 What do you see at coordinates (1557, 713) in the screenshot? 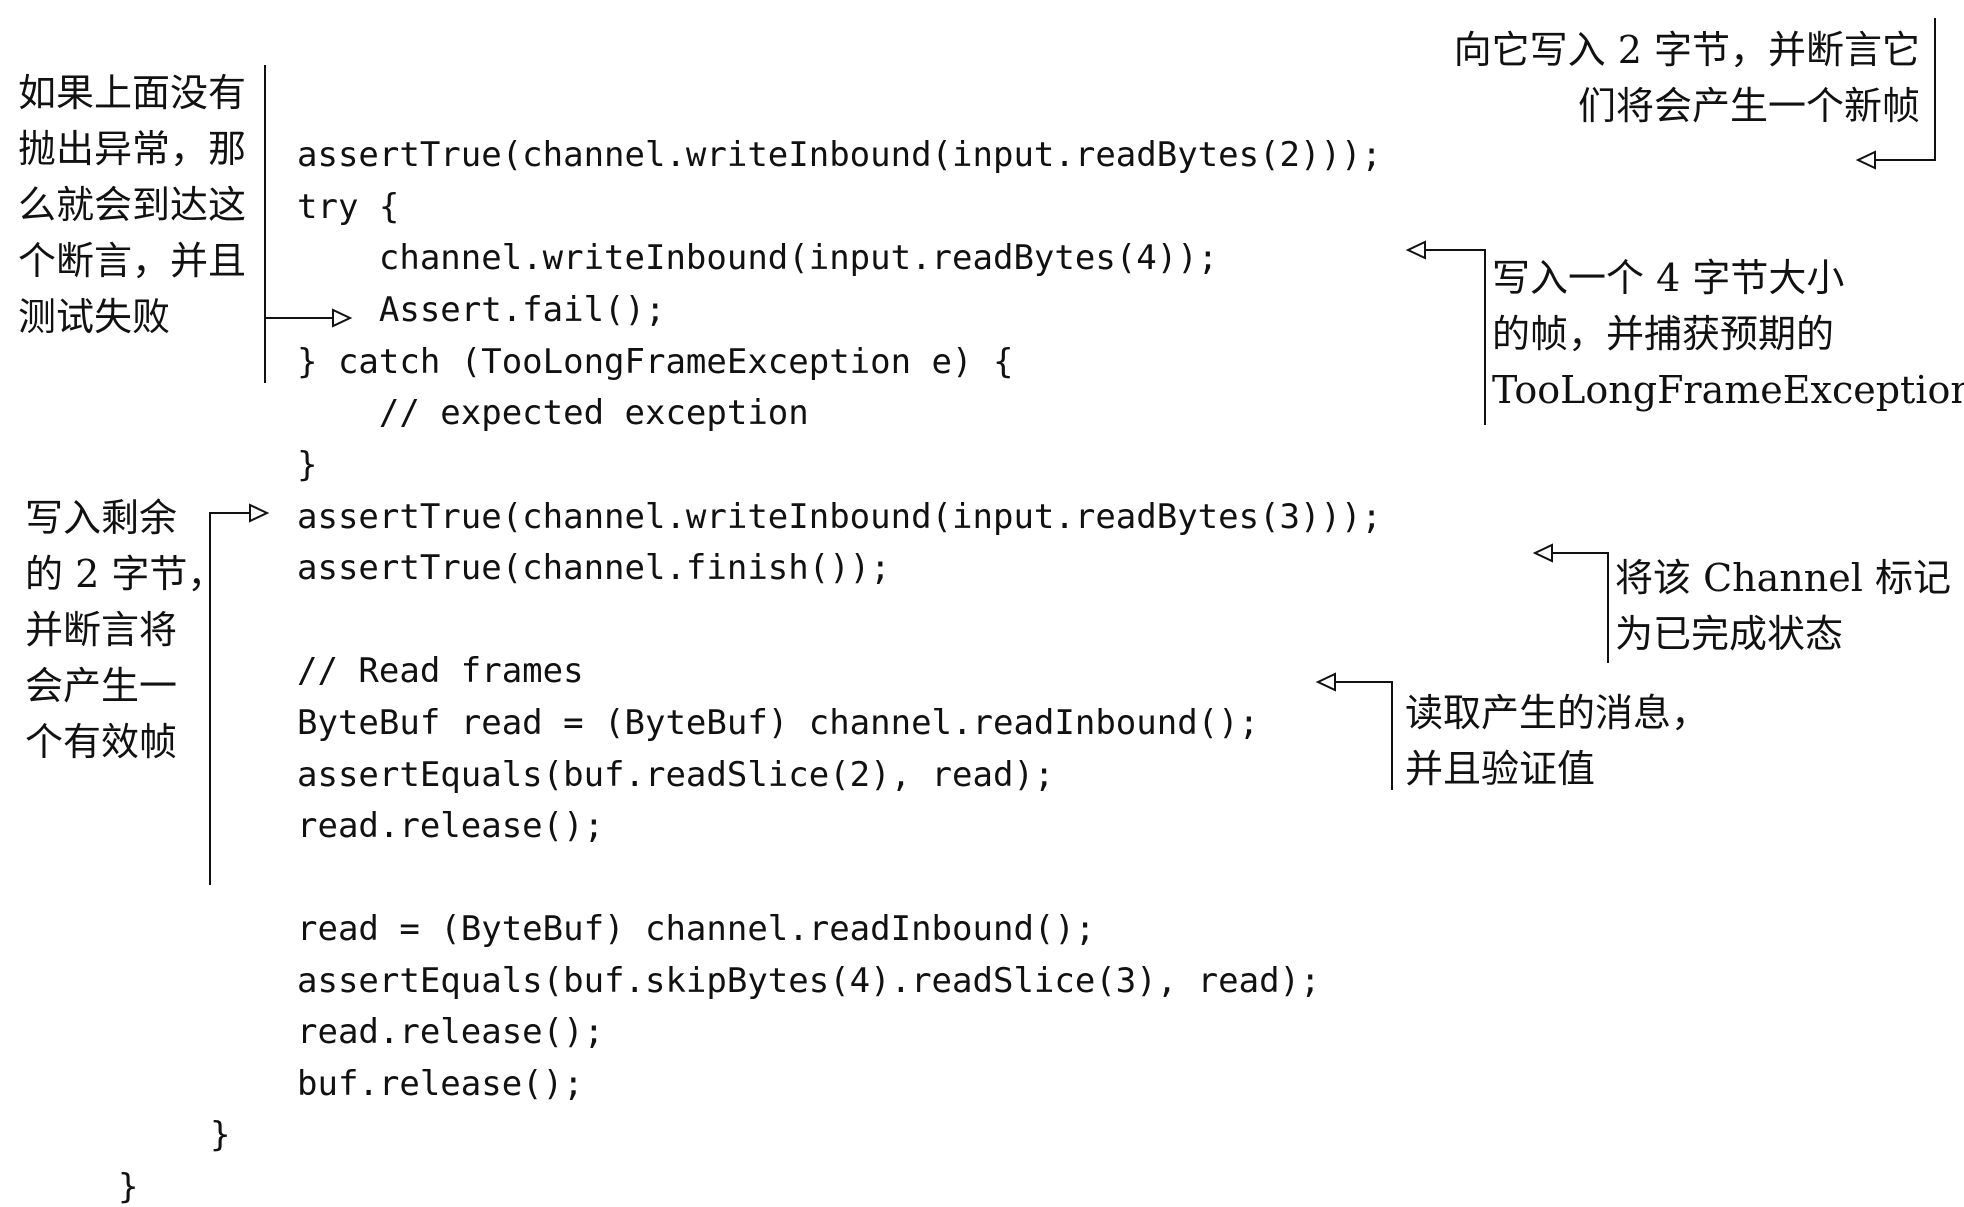
I see `annotation-line: 读取产生的消息，` at bounding box center [1557, 713].